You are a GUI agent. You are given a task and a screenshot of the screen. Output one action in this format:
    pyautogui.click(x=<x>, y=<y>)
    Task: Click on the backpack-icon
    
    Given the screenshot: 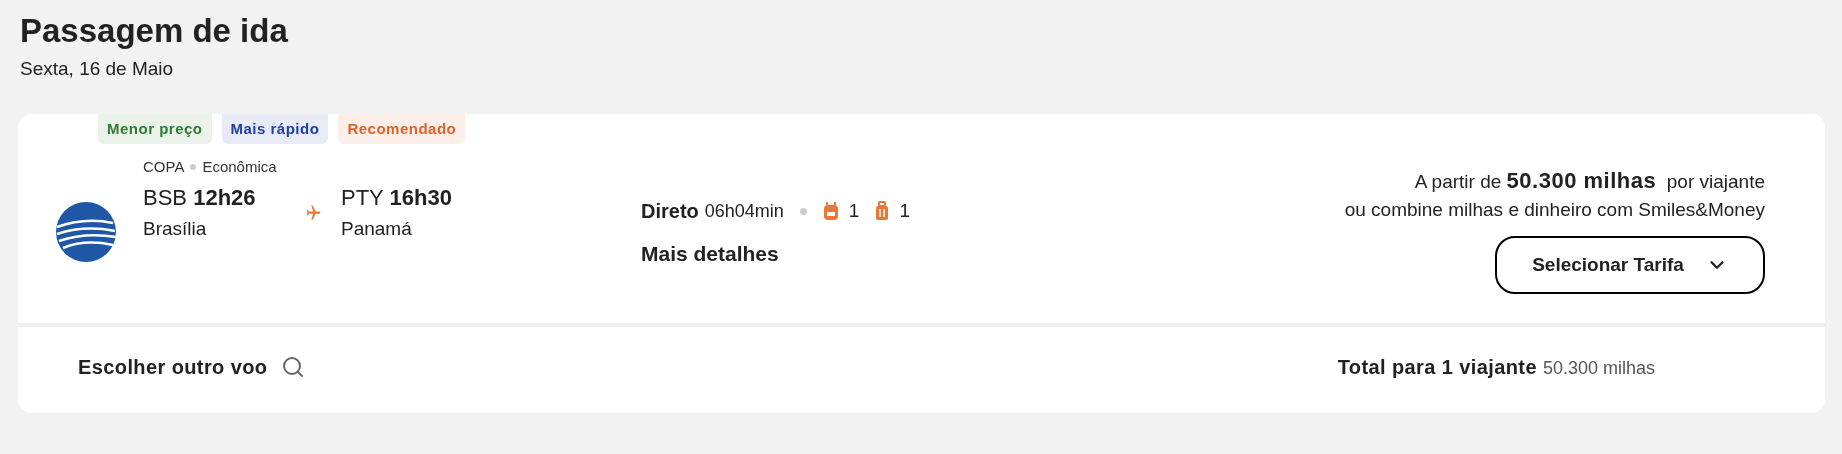 What is the action you would take?
    pyautogui.click(x=830, y=211)
    